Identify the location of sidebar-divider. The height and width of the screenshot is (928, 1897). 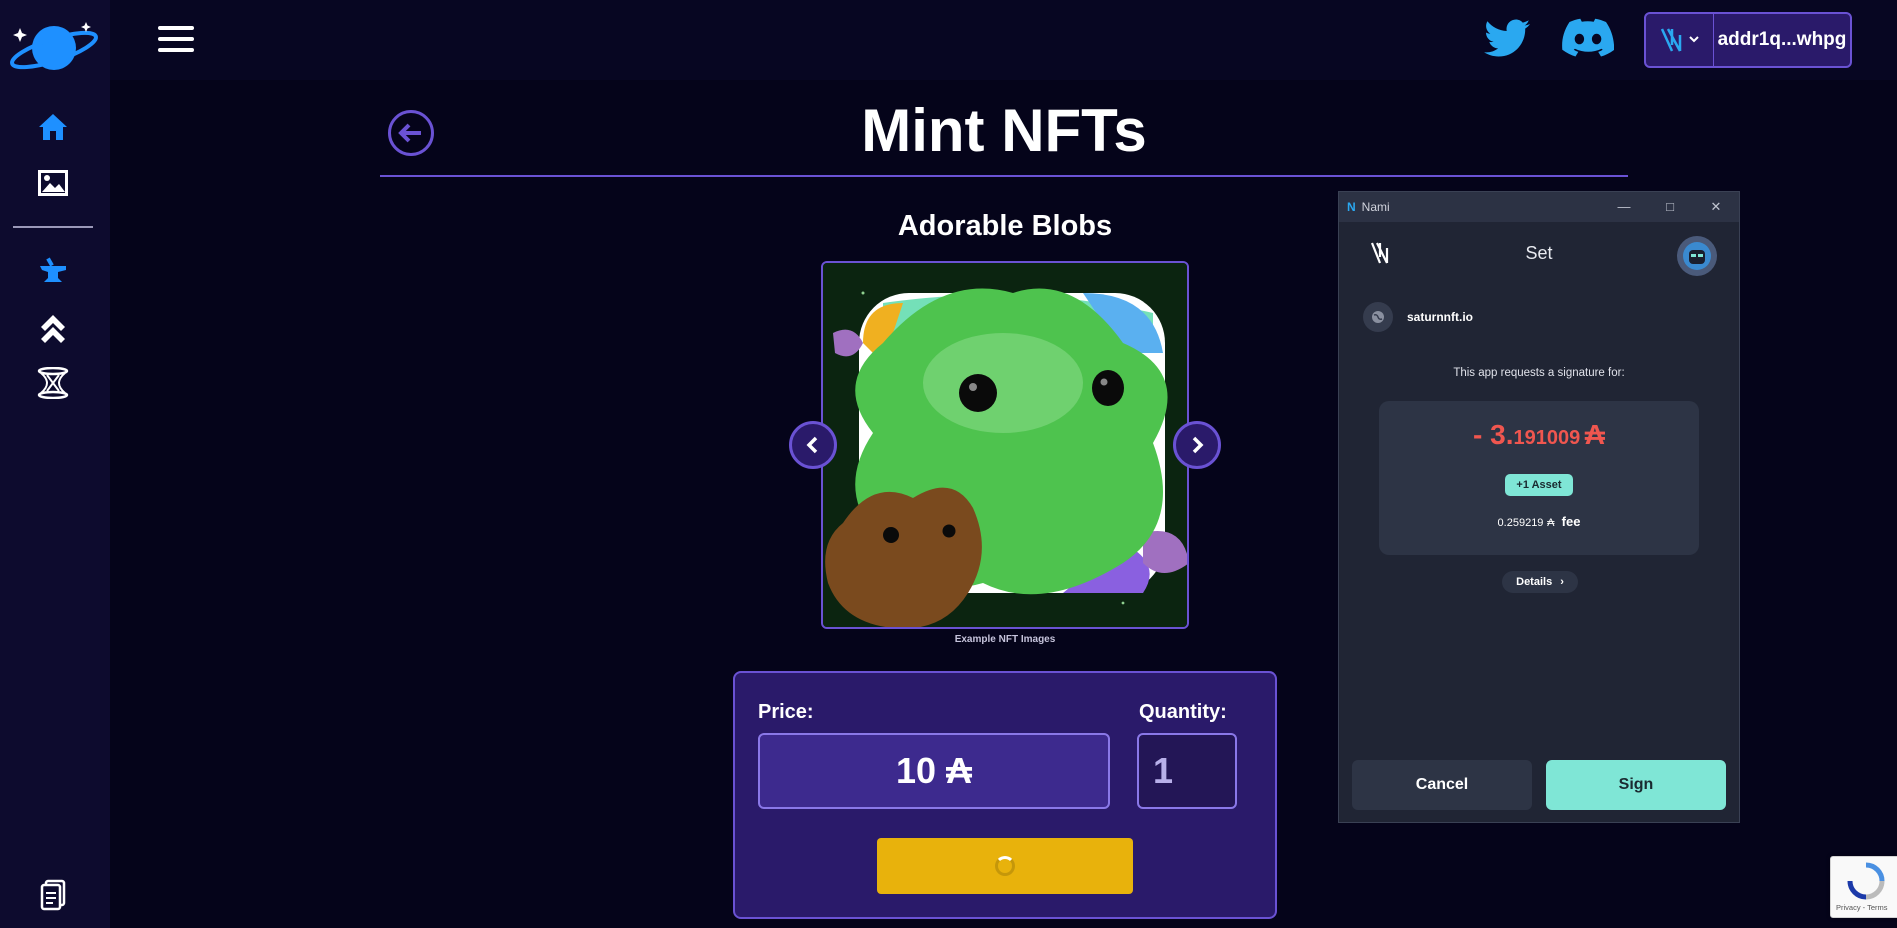
(53, 227).